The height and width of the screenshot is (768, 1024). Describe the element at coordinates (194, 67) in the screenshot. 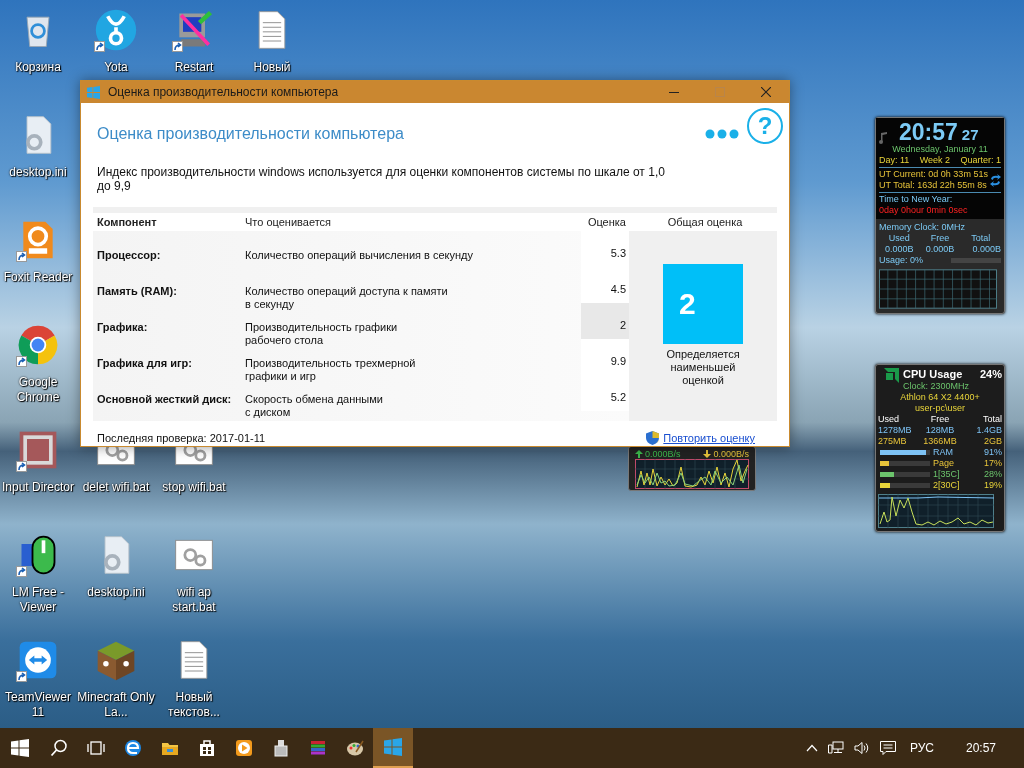

I see `icon-label: Restart` at that location.